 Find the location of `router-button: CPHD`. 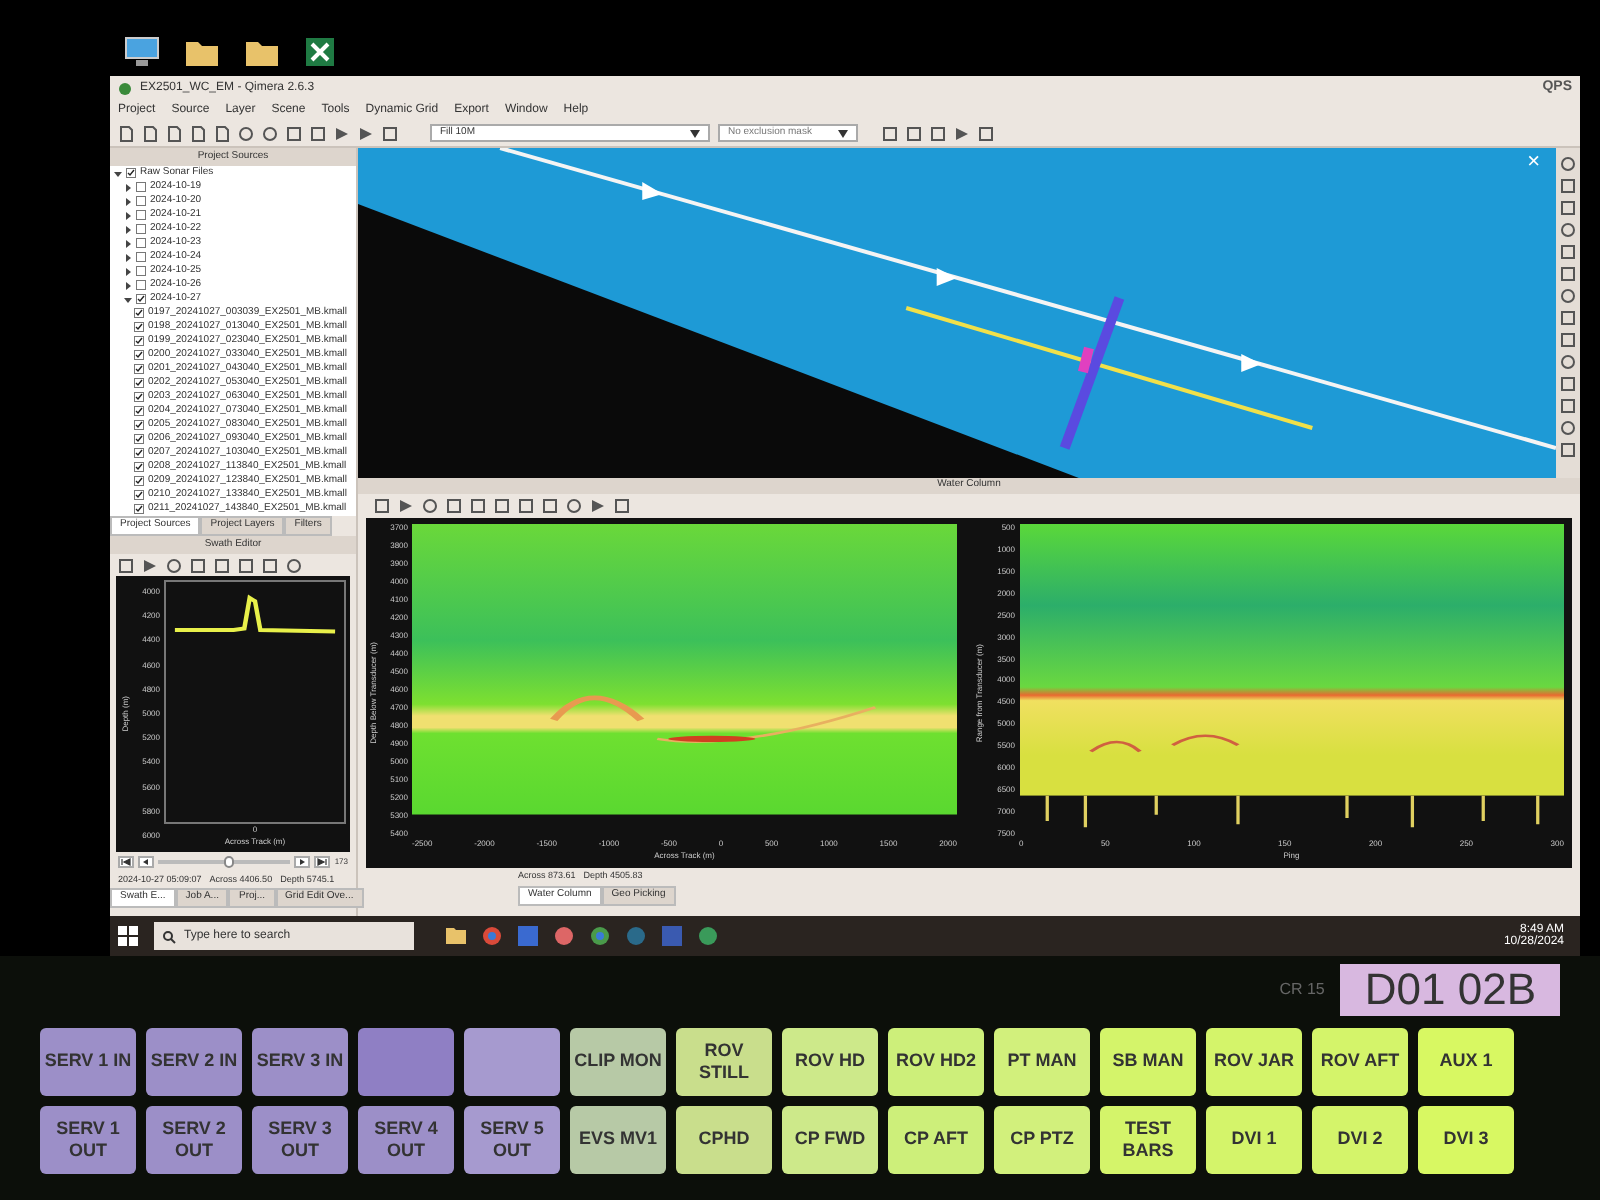

router-button: CPHD is located at coordinates (724, 1140).